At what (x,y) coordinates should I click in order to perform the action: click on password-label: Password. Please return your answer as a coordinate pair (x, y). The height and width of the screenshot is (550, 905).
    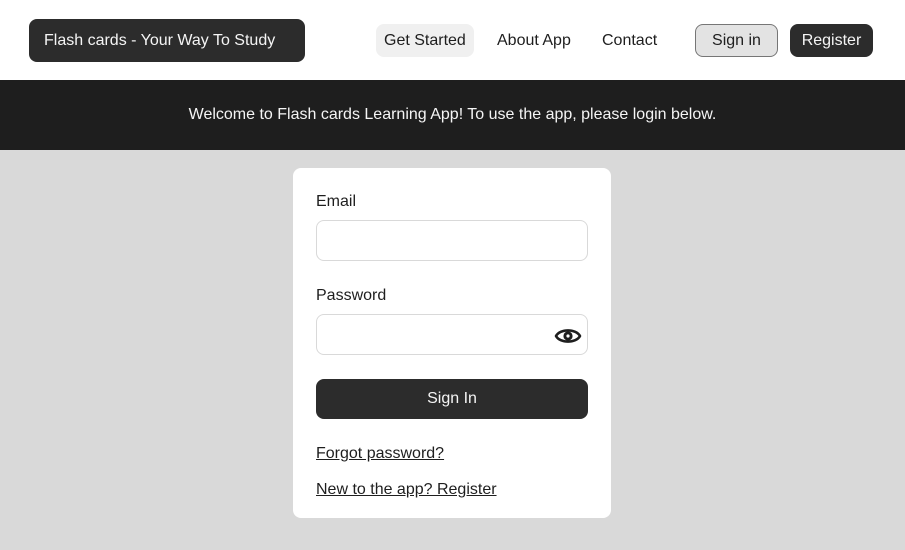
    Looking at the image, I should click on (351, 295).